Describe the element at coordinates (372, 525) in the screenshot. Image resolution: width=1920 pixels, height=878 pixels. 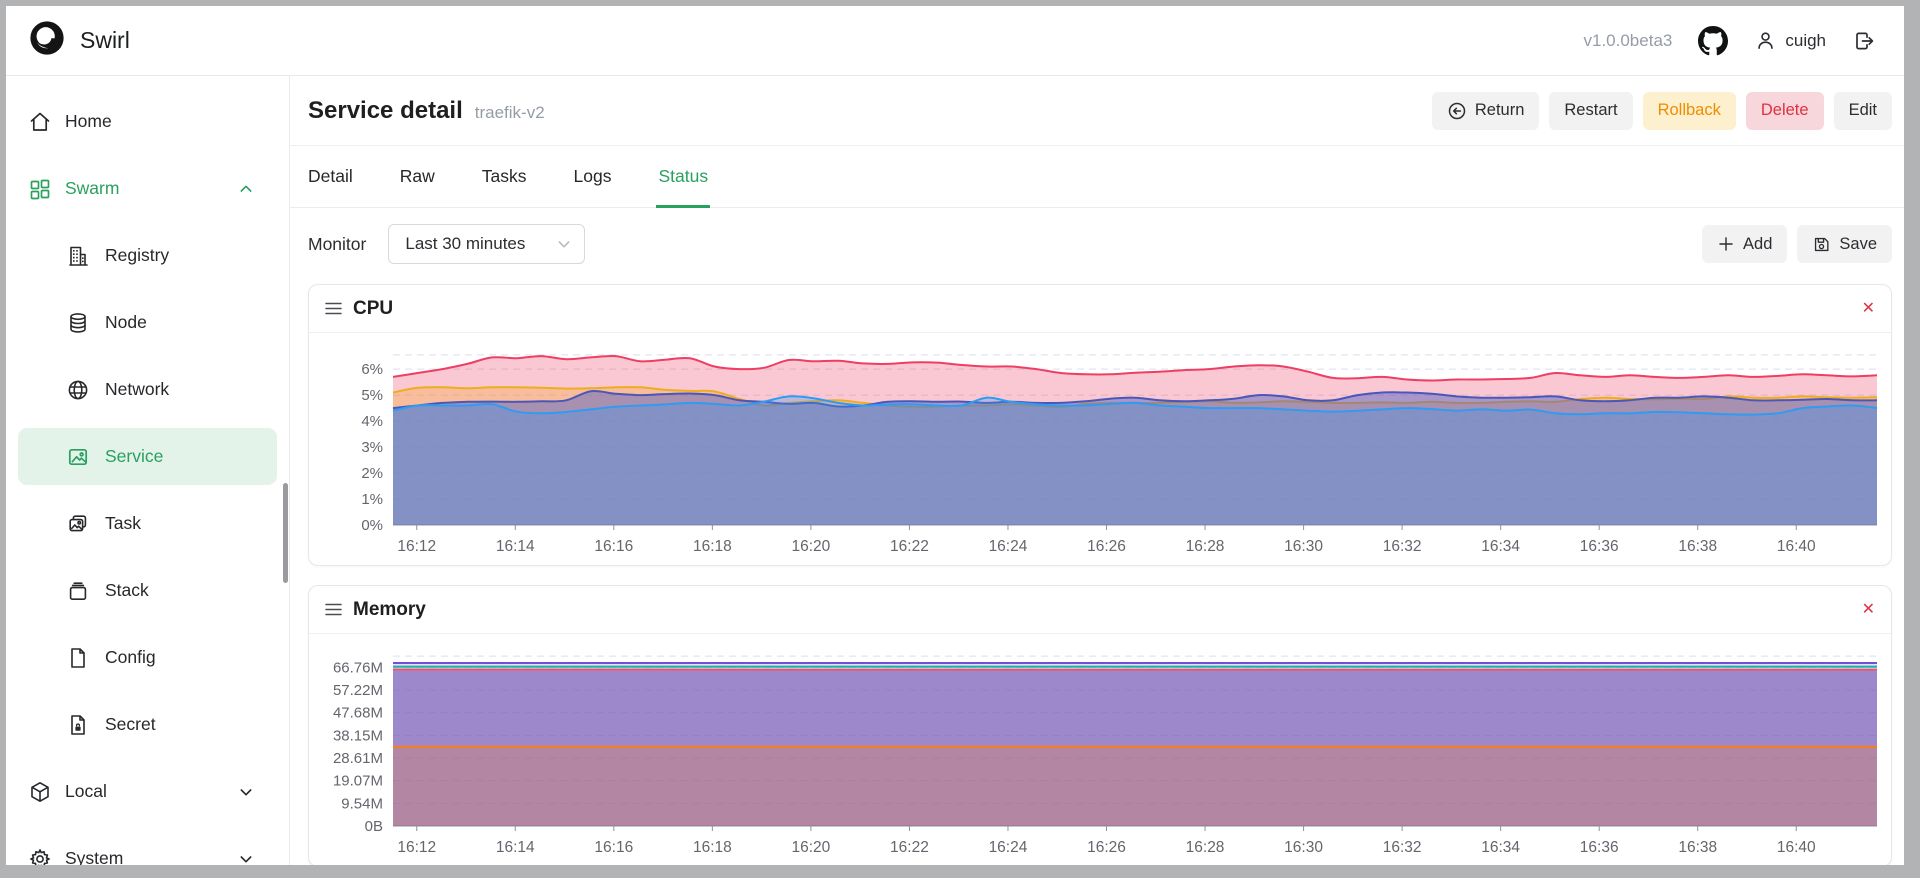
I see `svg-text: 0%` at that location.